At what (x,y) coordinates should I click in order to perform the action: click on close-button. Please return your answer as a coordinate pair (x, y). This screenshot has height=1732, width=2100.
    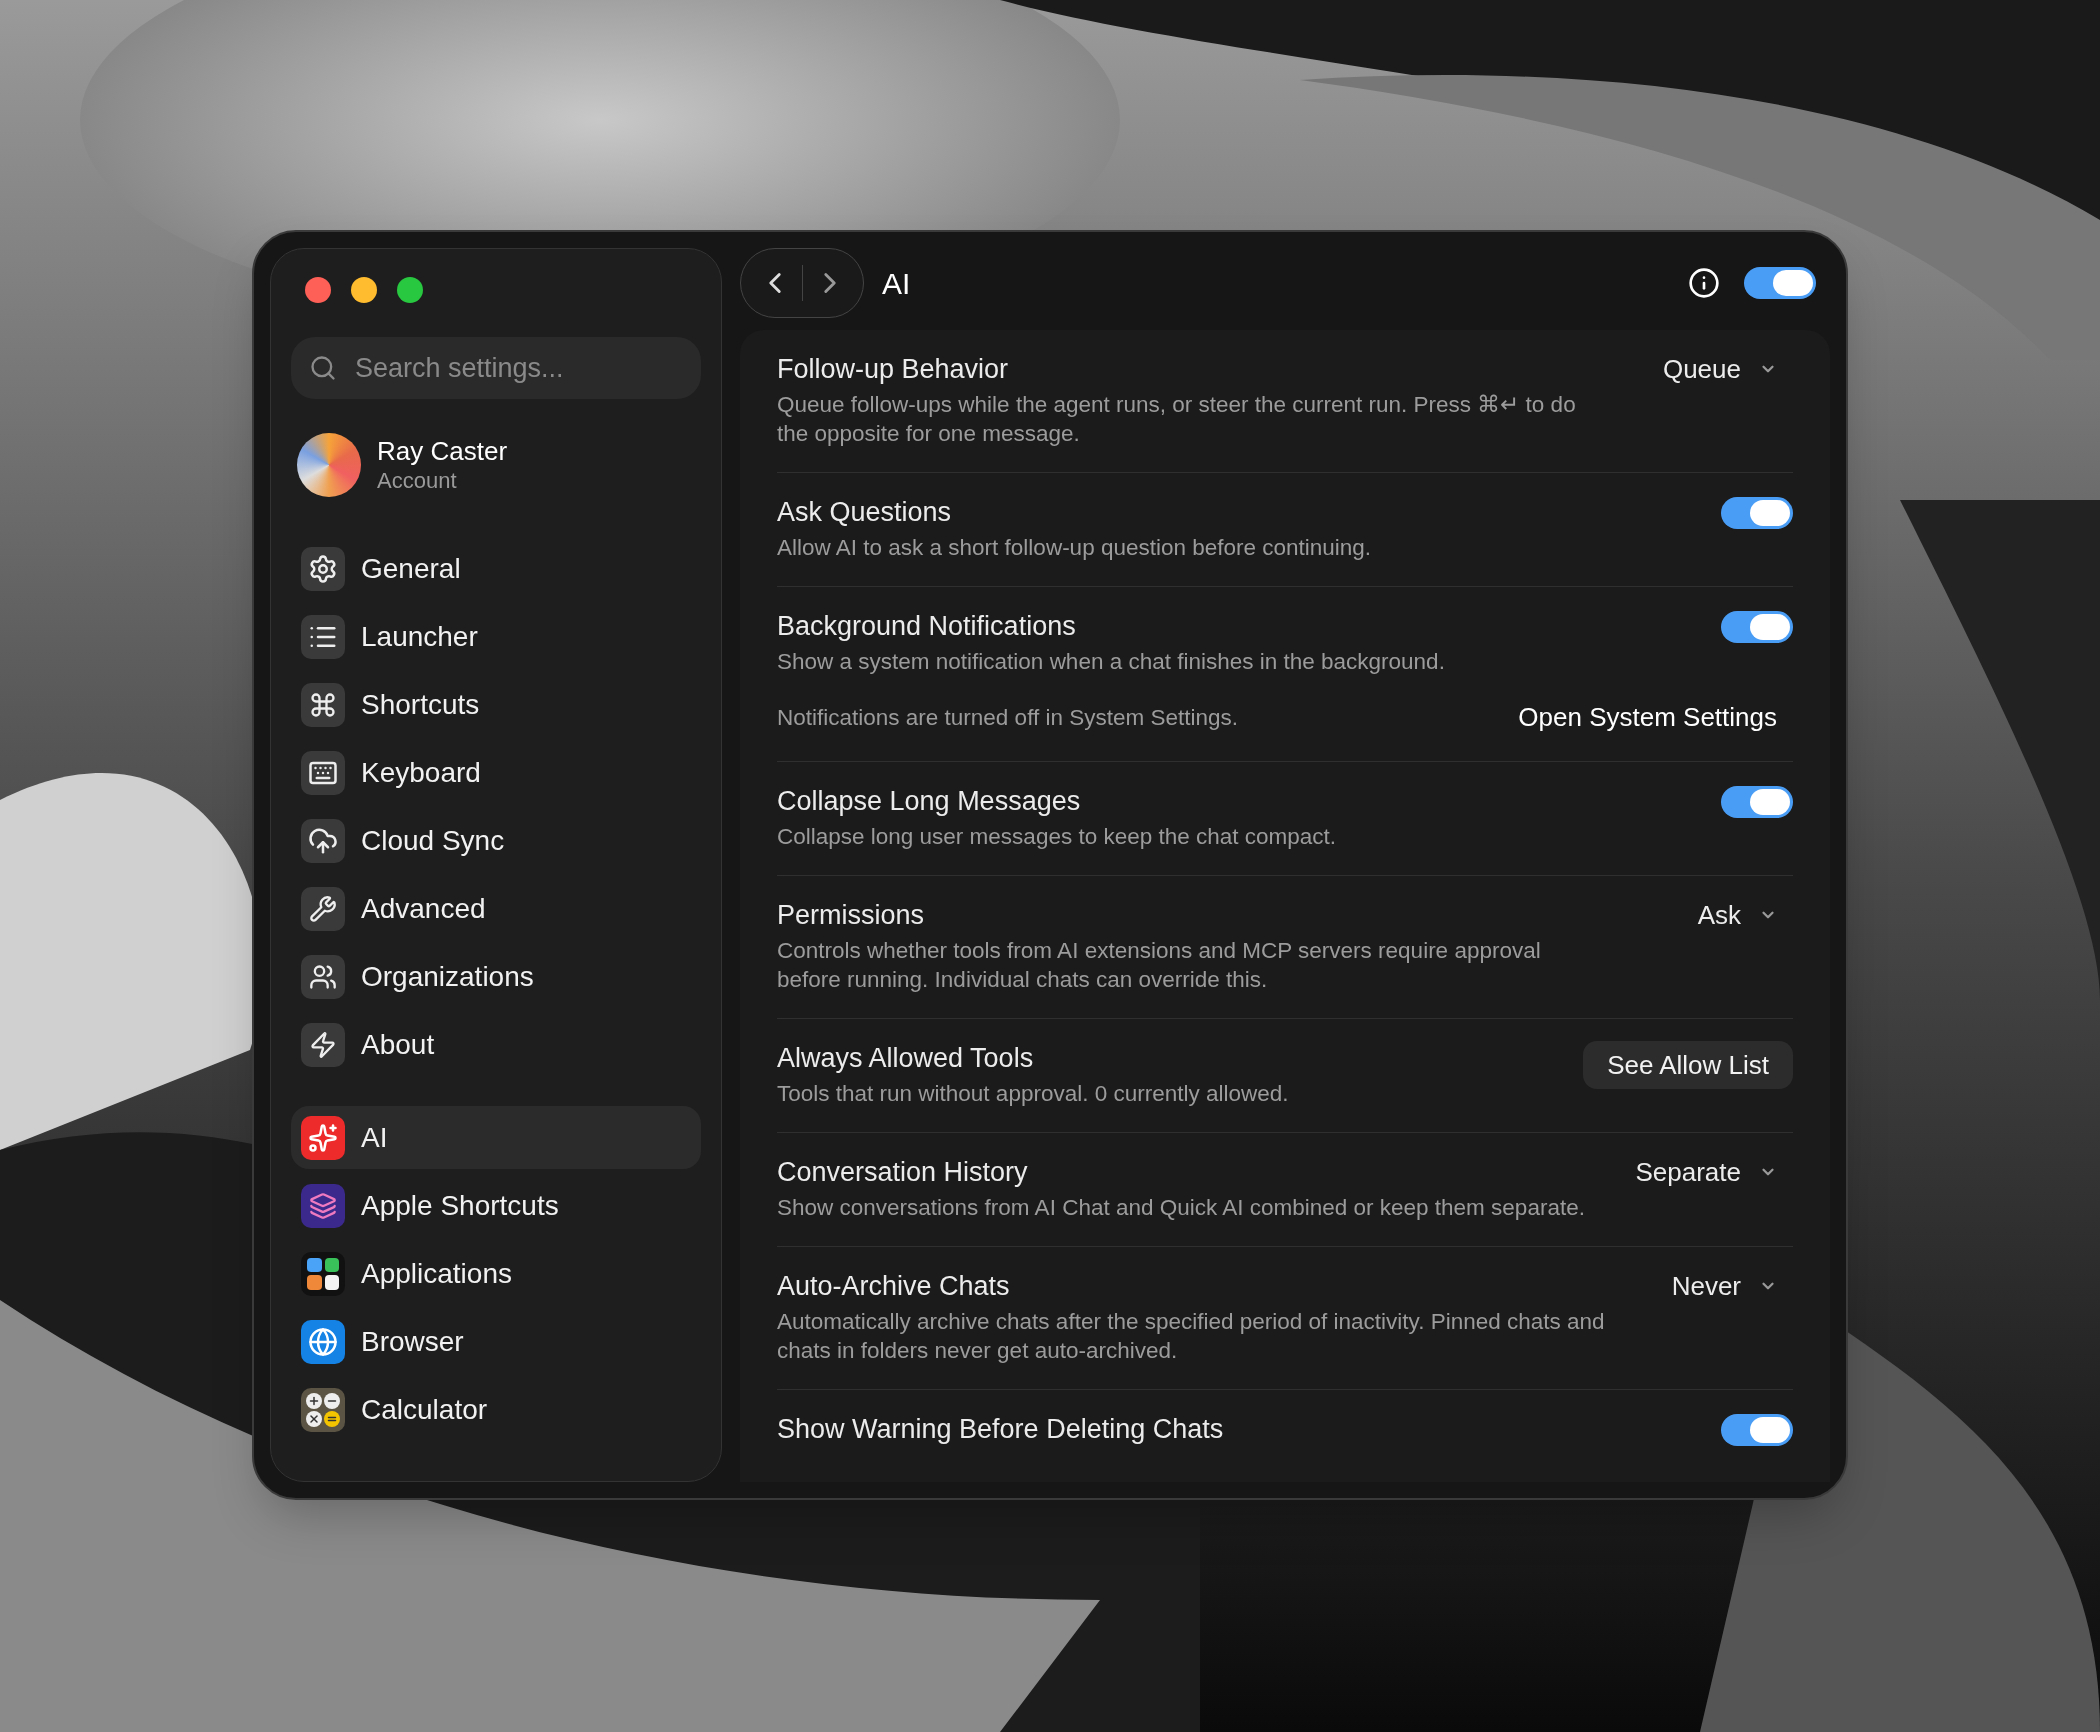
    Looking at the image, I should click on (318, 290).